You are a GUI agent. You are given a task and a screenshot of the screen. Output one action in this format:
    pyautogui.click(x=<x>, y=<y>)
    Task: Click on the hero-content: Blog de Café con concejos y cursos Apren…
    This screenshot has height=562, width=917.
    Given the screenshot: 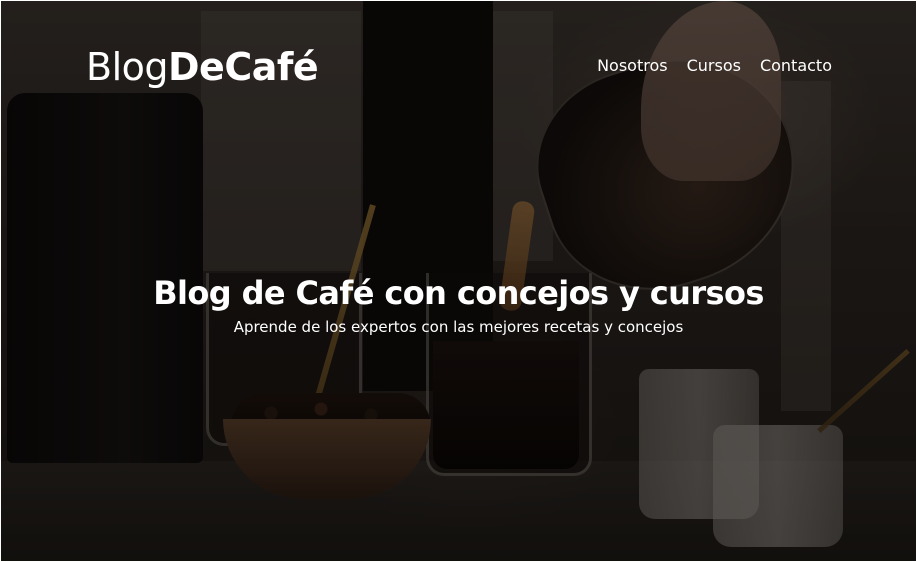 What is the action you would take?
    pyautogui.click(x=458, y=304)
    